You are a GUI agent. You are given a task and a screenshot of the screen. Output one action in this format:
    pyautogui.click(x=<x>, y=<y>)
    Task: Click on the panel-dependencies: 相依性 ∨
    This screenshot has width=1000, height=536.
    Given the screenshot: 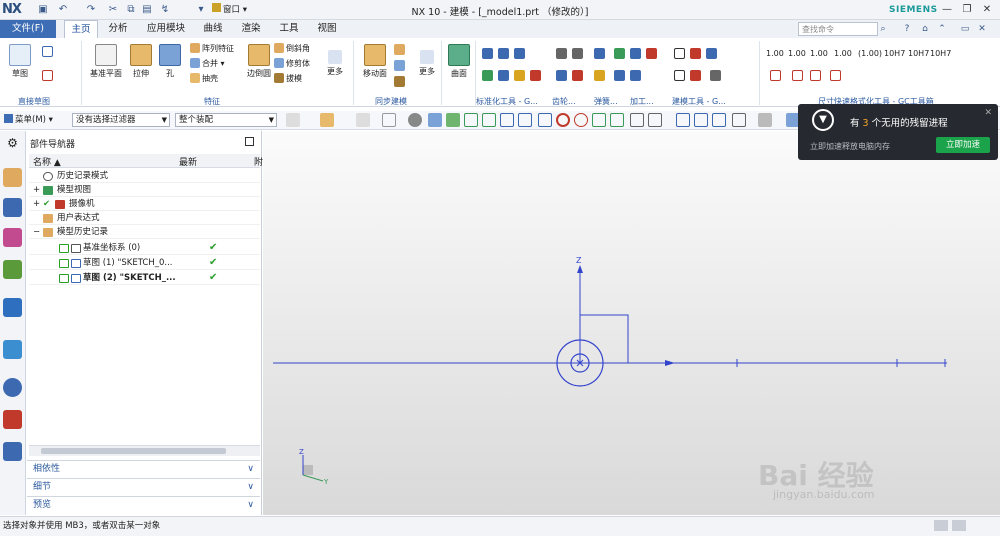 What is the action you would take?
    pyautogui.click(x=143, y=468)
    